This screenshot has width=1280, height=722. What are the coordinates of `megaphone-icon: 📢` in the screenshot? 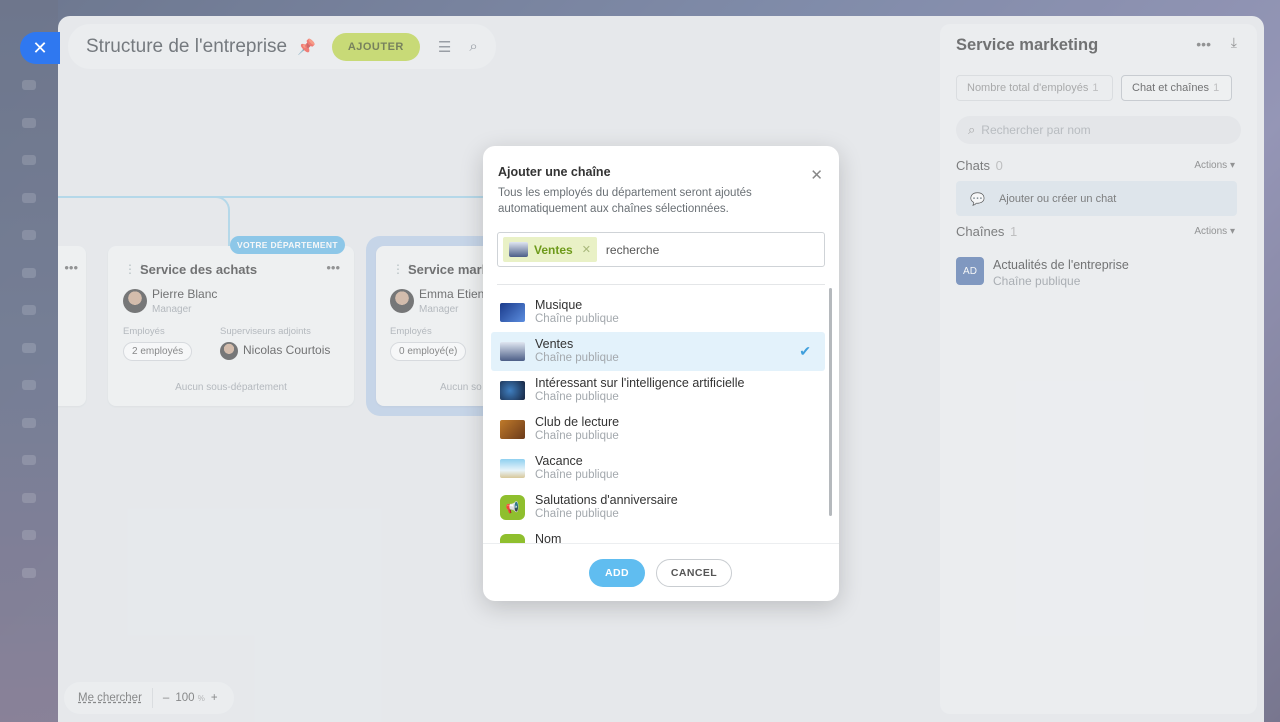 It's located at (512, 507).